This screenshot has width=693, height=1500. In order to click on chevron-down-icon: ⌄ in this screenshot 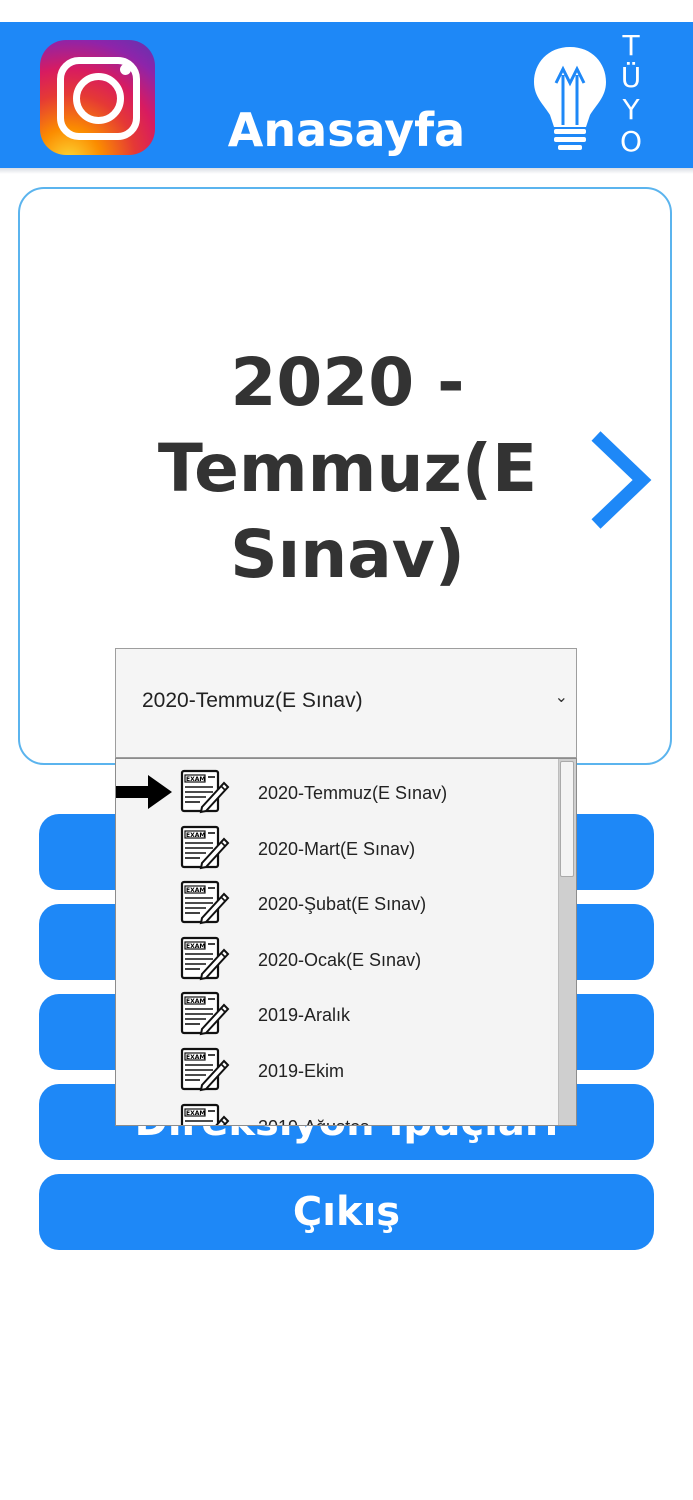, I will do `click(561, 696)`.